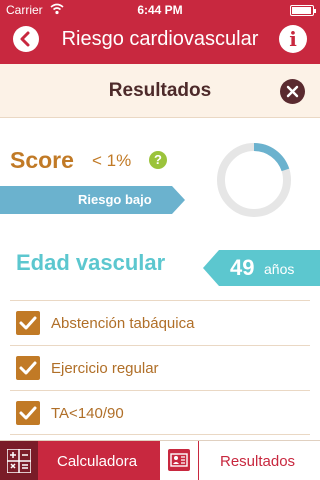  I want to click on vascular-age-badge: 49 años, so click(261, 268).